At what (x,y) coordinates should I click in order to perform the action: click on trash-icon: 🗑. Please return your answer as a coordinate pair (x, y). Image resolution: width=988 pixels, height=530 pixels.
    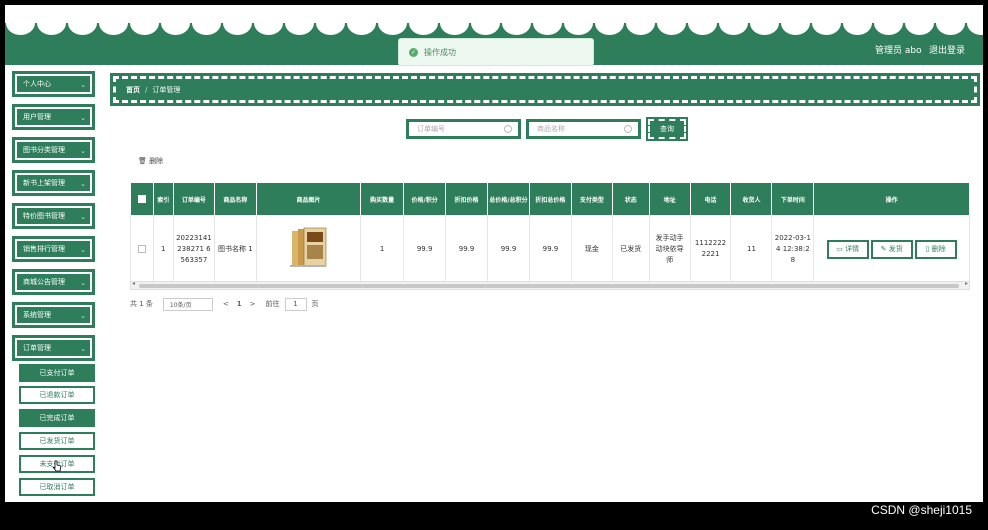
    Looking at the image, I should click on (142, 161).